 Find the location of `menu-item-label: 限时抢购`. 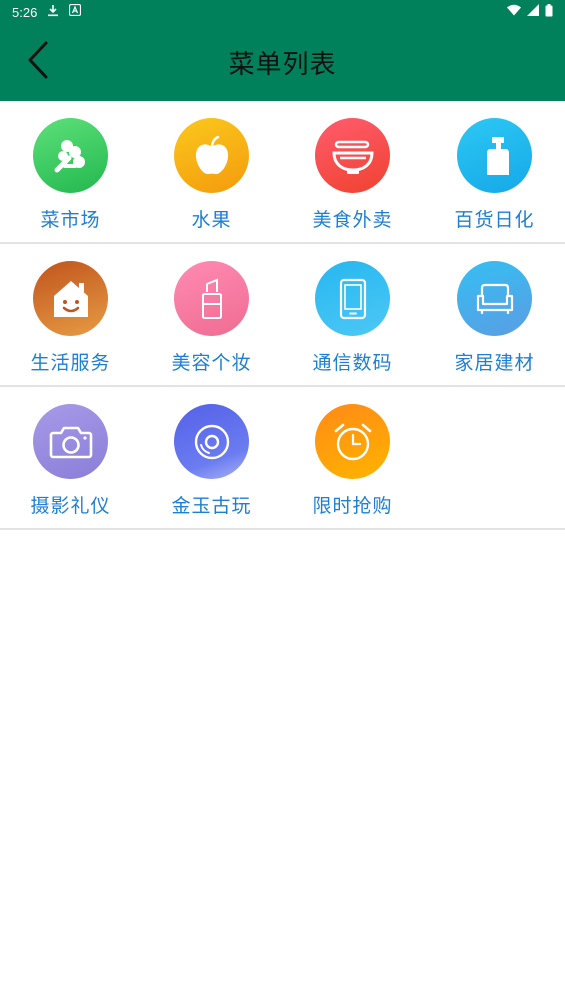

menu-item-label: 限时抢购 is located at coordinates (352, 506).